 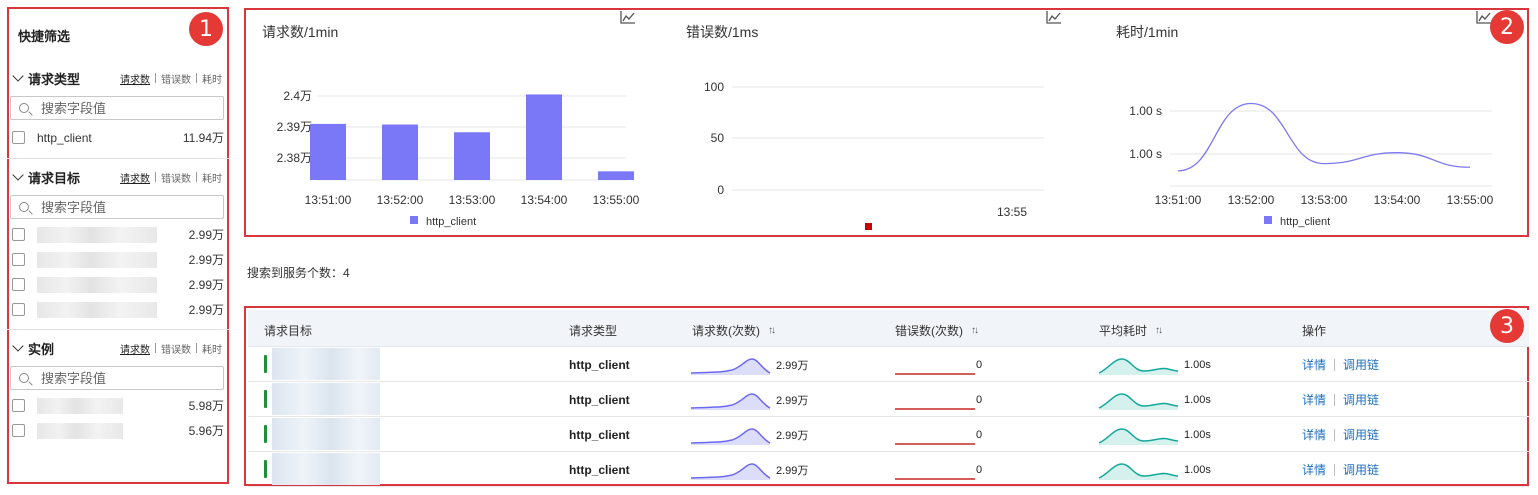 What do you see at coordinates (117, 137) in the screenshot?
I see `list-item: http_client 11.94万` at bounding box center [117, 137].